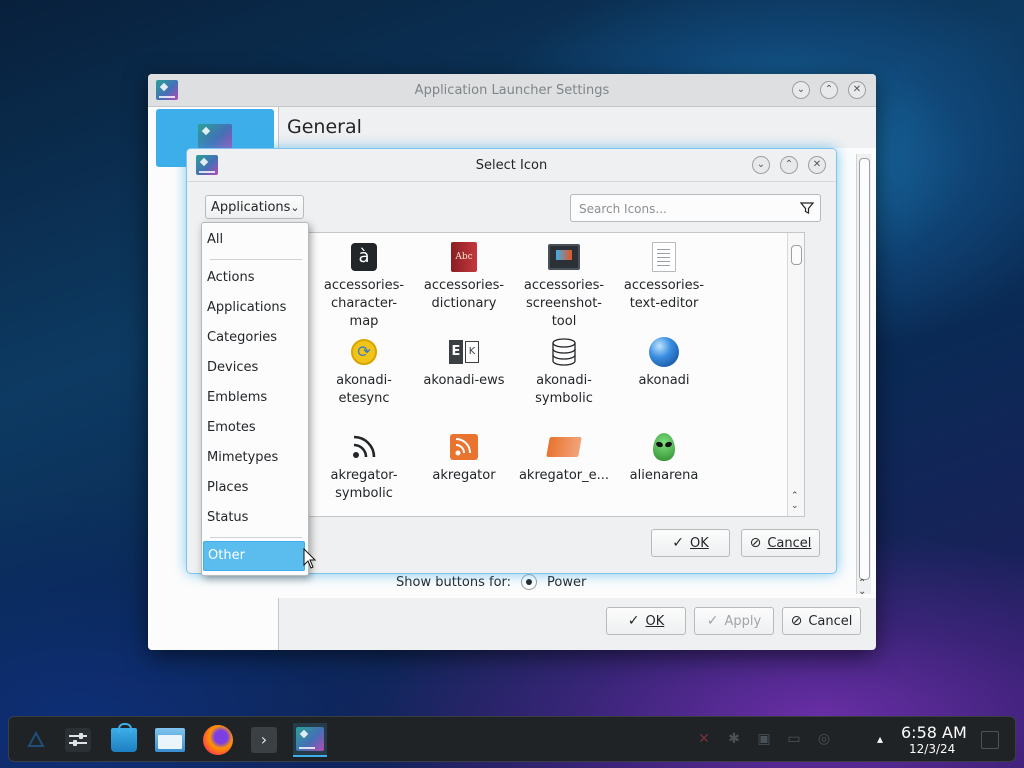 The width and height of the screenshot is (1024, 768). Describe the element at coordinates (990, 740) in the screenshot. I see `show-desktop-icon` at that location.